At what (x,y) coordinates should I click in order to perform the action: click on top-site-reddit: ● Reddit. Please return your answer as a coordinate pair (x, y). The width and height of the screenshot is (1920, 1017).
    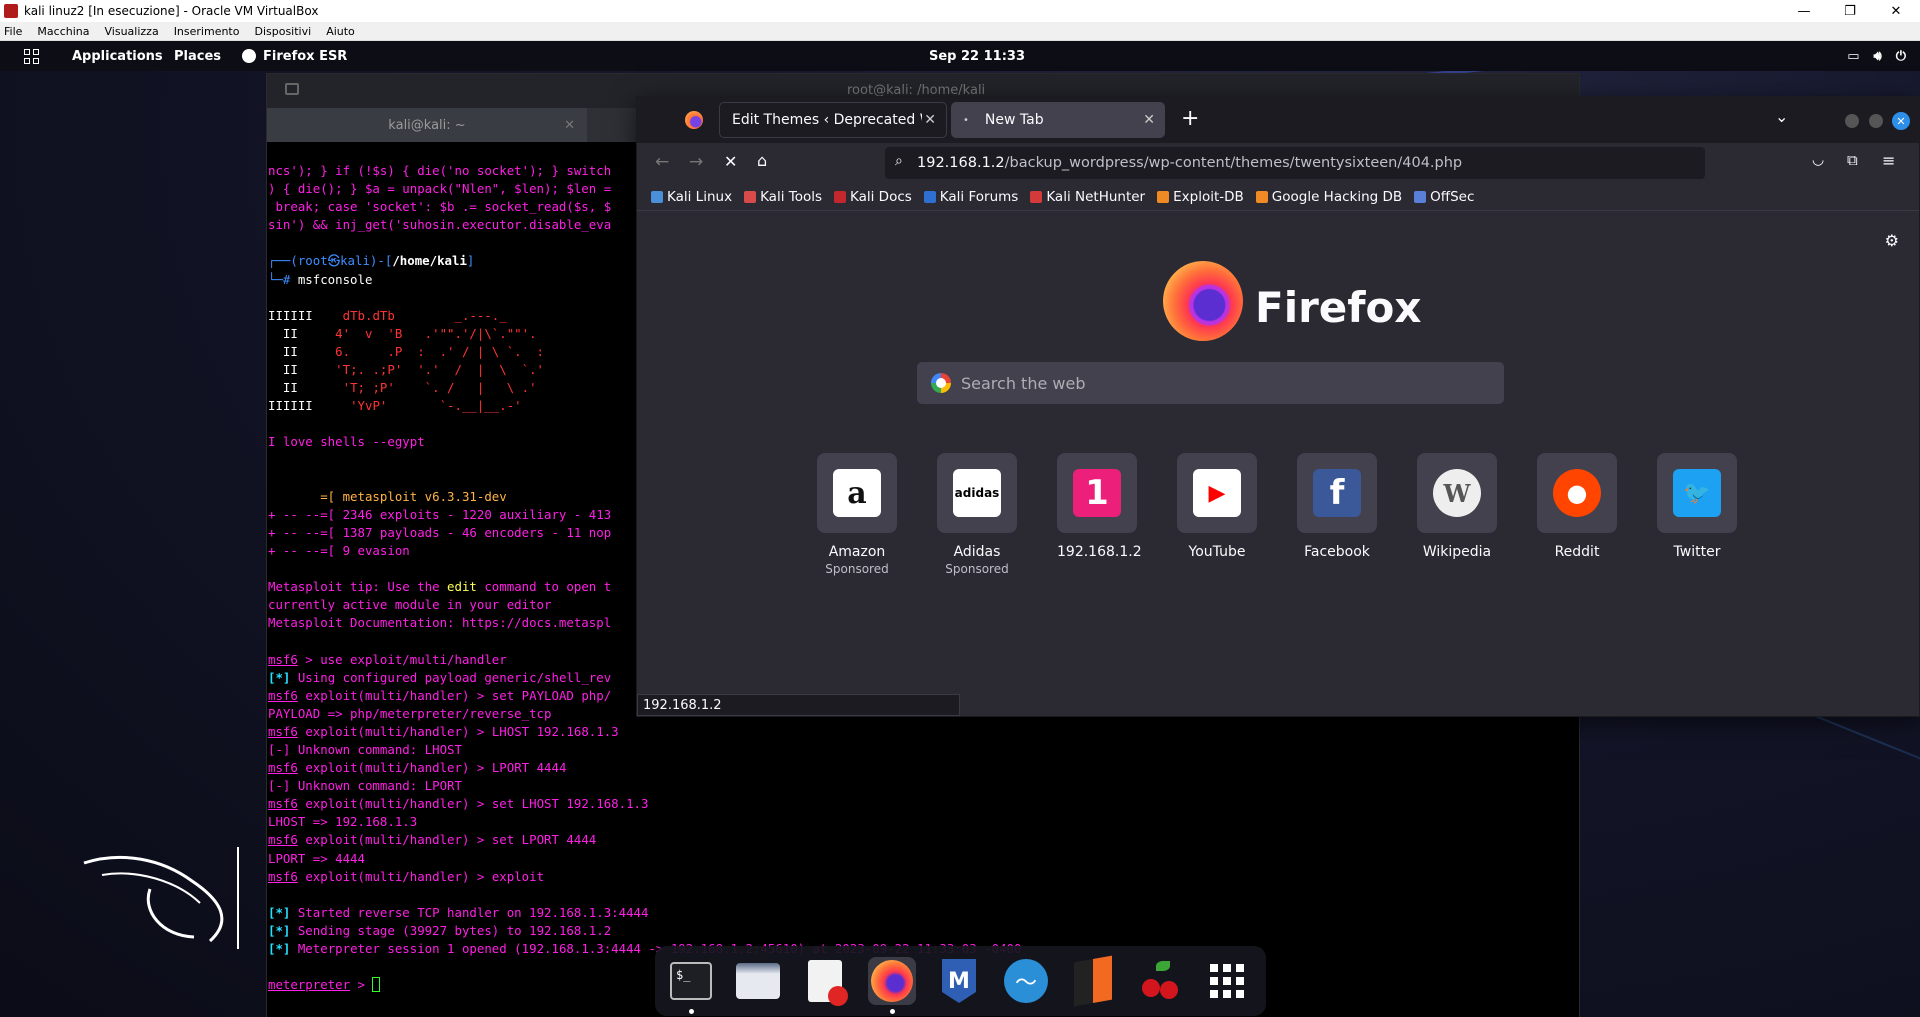
    Looking at the image, I should click on (1577, 514).